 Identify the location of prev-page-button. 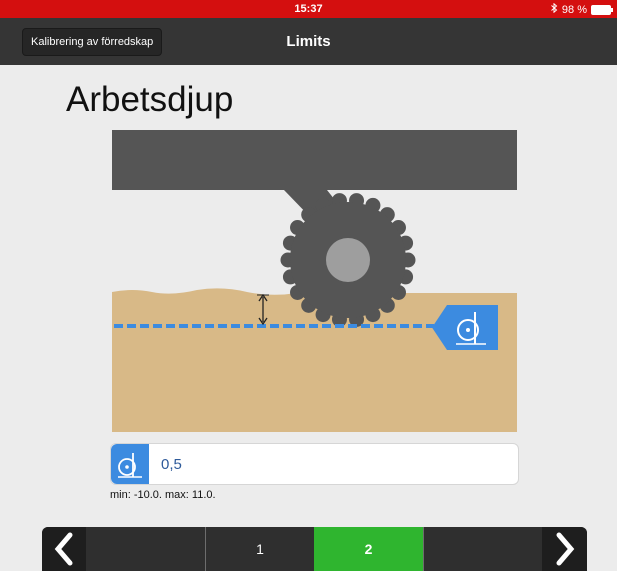
(64, 549).